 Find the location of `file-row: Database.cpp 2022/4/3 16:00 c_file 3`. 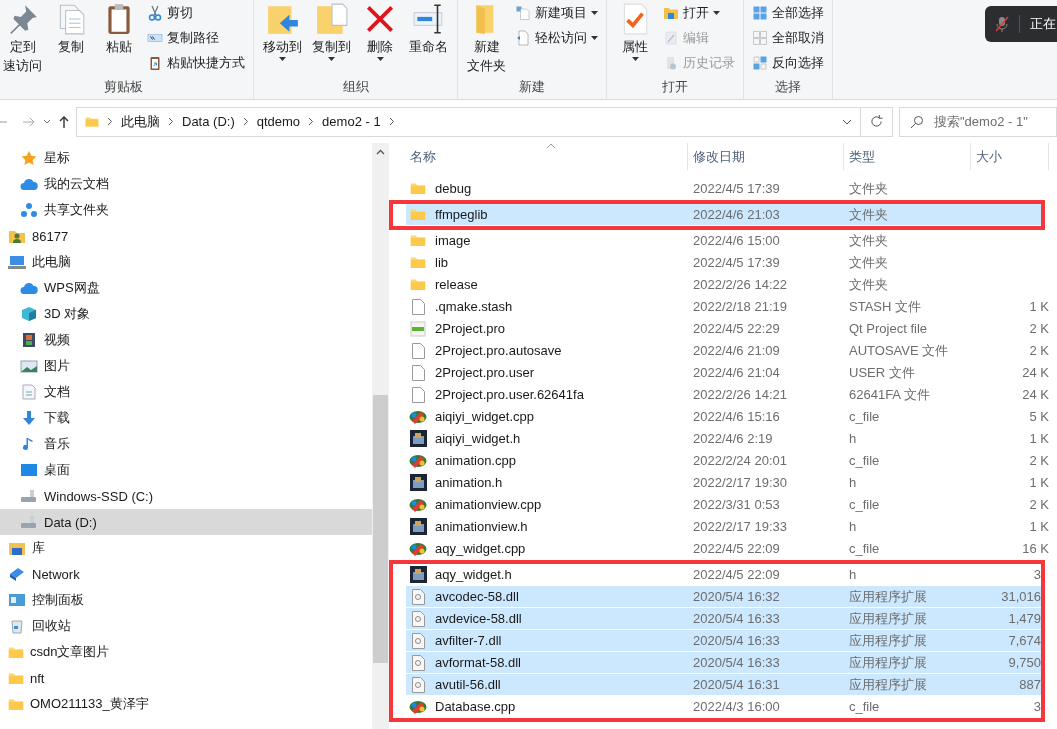

file-row: Database.cpp 2022/4/3 16:00 c_file 3 is located at coordinates (723, 707).